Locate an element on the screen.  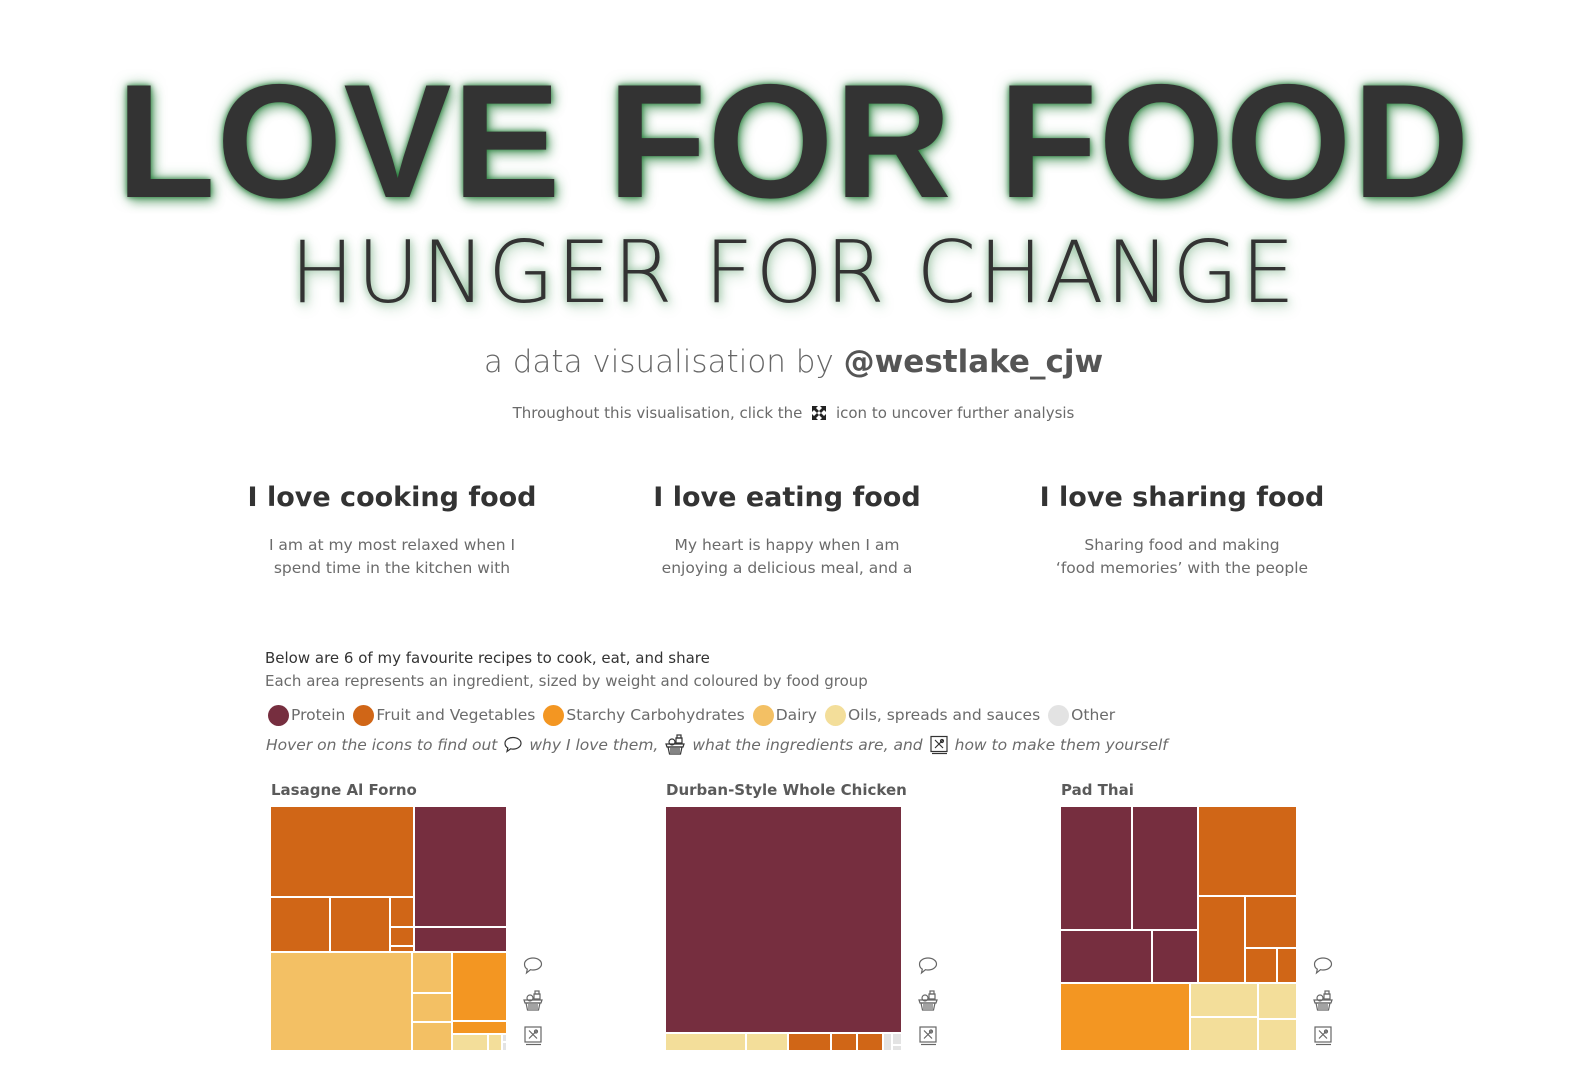
sharing-text-line: ‘food memories’ with the people is located at coordinates (1182, 568).